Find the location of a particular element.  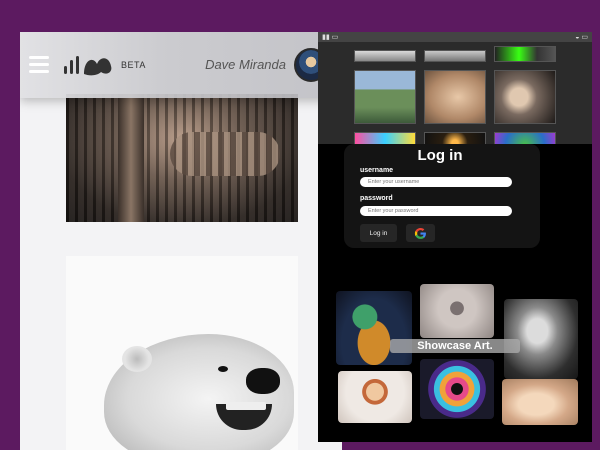

app-logo is located at coordinates (90, 64).